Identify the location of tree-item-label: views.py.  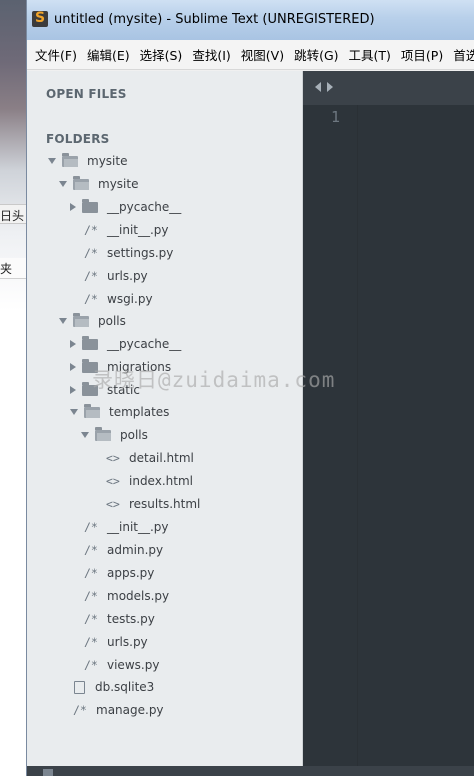
(133, 665).